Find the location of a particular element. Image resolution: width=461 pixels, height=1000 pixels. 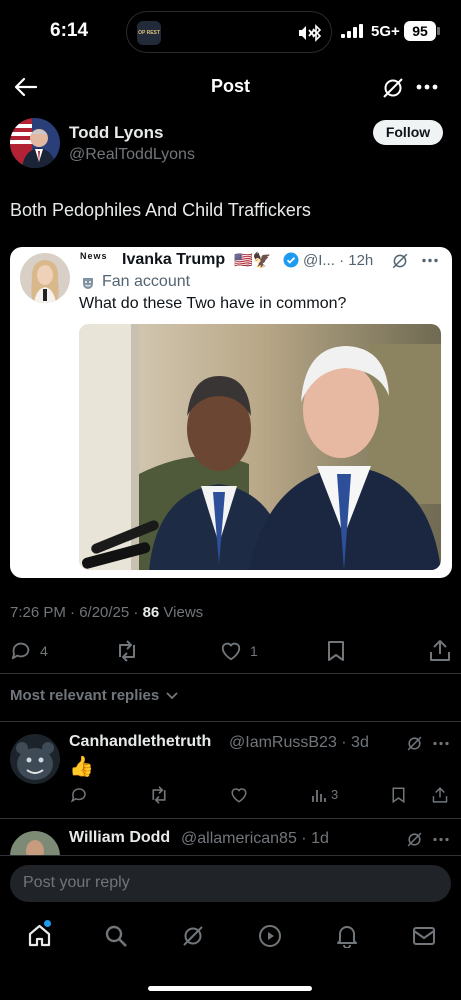

video-icon is located at coordinates (270, 936).